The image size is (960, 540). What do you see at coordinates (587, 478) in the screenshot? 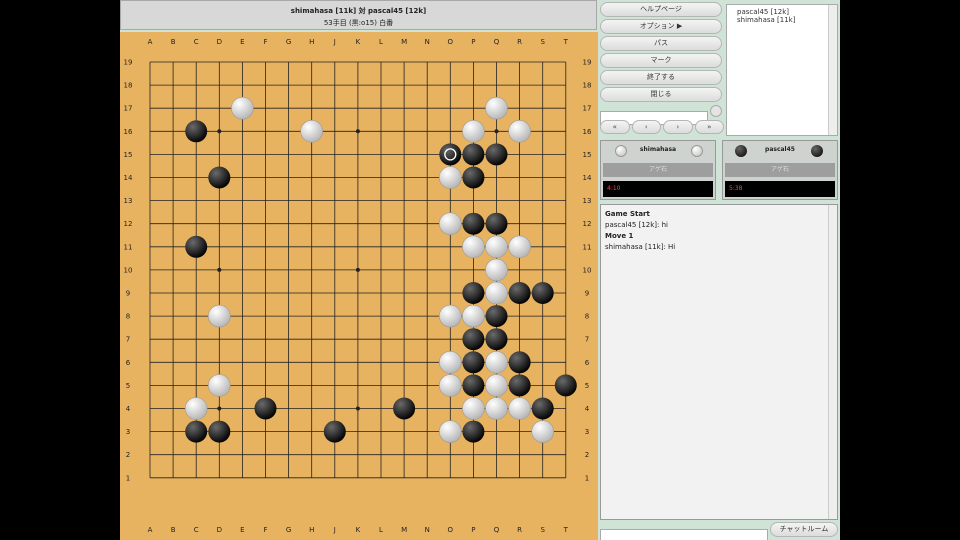
I see `row-label: 1` at bounding box center [587, 478].